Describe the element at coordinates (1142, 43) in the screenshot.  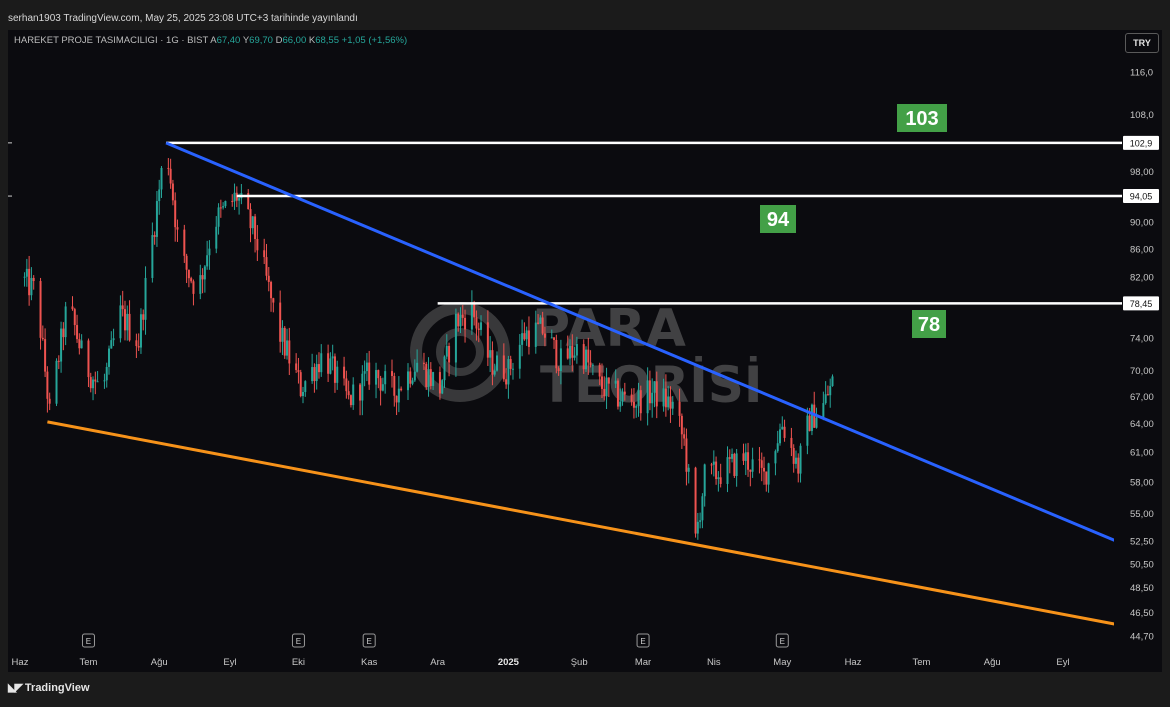
I see `currency-button: TRY` at that location.